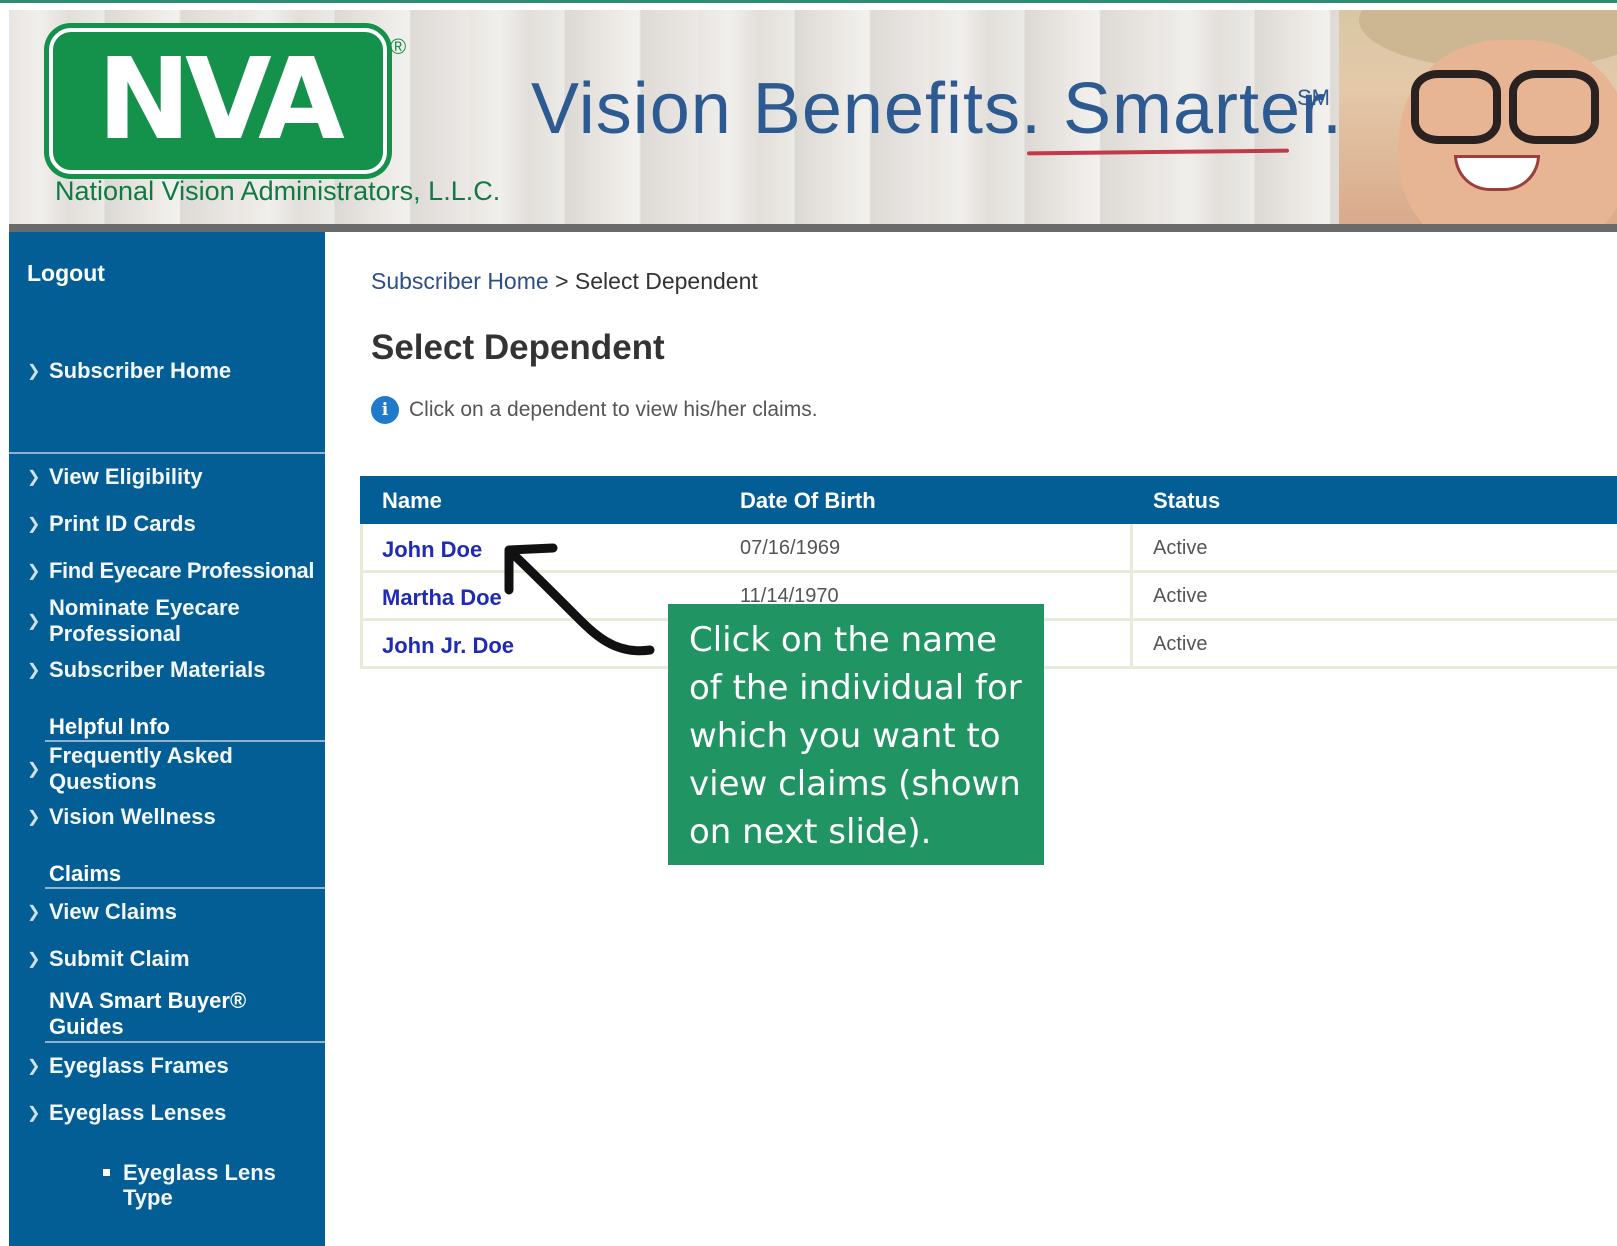 This screenshot has height=1246, width=1617. Describe the element at coordinates (579, 599) in the screenshot. I see `curved-arrow-icon` at that location.